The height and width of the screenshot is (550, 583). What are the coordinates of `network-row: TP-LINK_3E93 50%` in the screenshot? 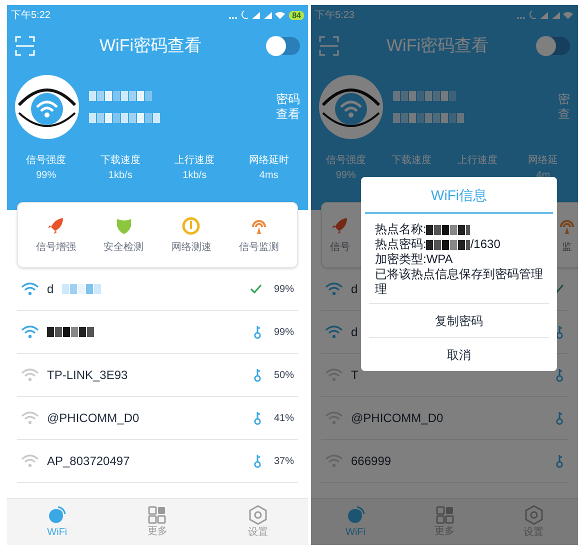 It's located at (157, 375).